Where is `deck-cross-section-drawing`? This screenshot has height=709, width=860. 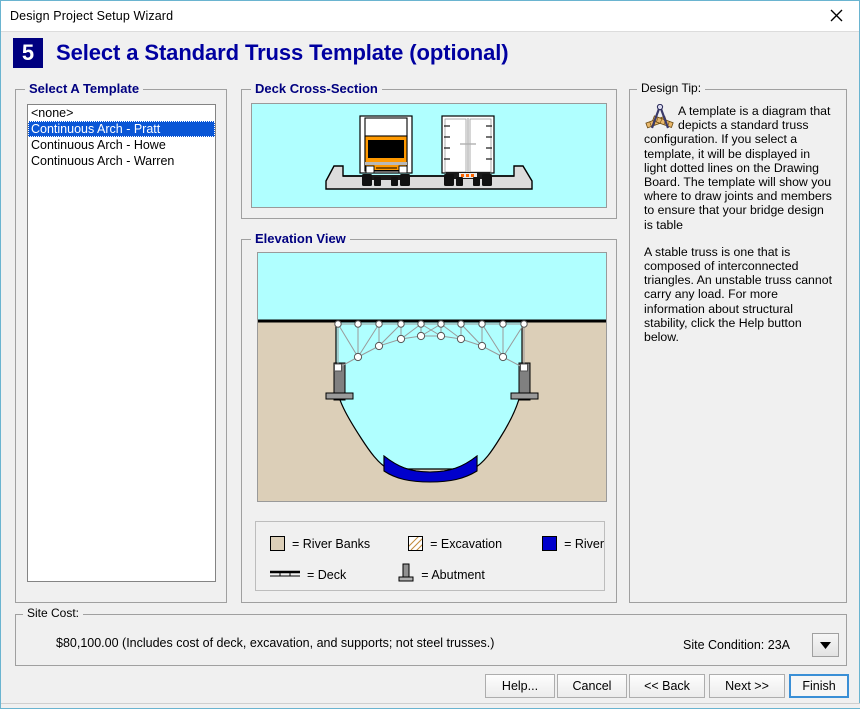 deck-cross-section-drawing is located at coordinates (429, 155).